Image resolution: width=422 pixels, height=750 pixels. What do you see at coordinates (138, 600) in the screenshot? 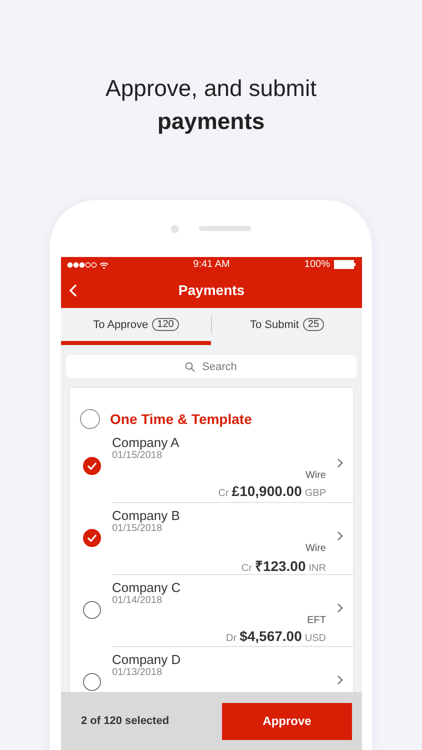
I see `payment-date: 01/14/2018` at bounding box center [138, 600].